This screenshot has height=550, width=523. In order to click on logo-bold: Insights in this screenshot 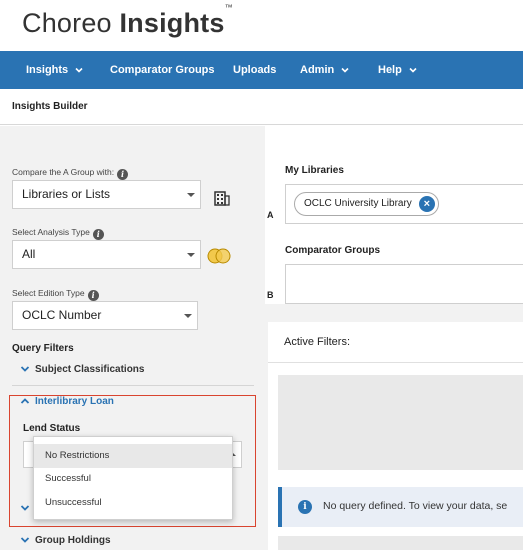, I will do `click(172, 23)`.